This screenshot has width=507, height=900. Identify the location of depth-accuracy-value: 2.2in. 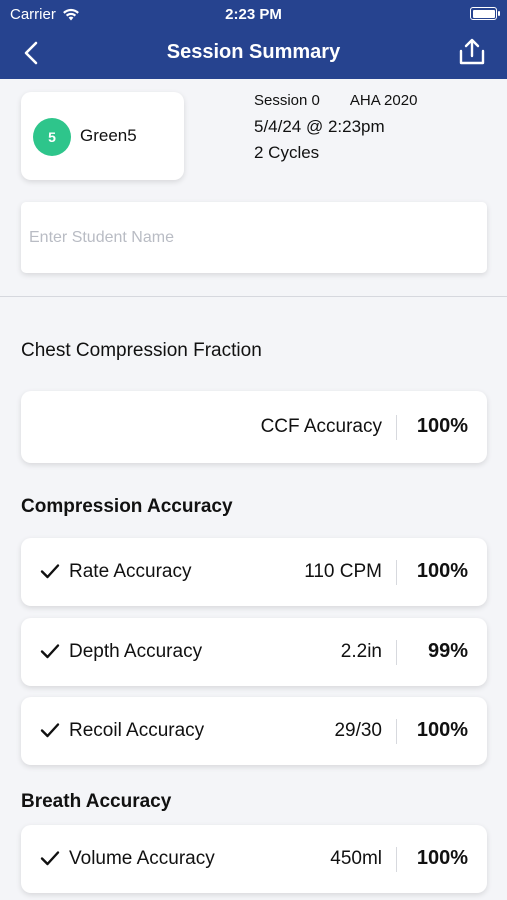
(361, 651).